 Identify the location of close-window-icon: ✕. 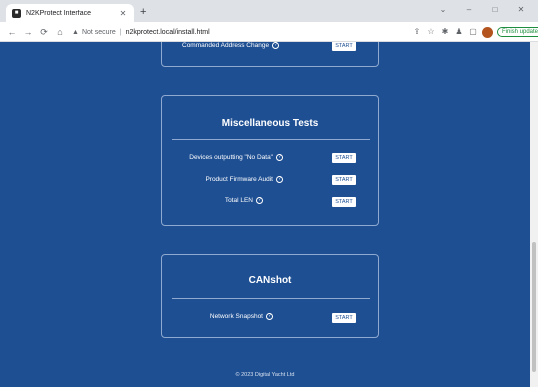
(521, 10).